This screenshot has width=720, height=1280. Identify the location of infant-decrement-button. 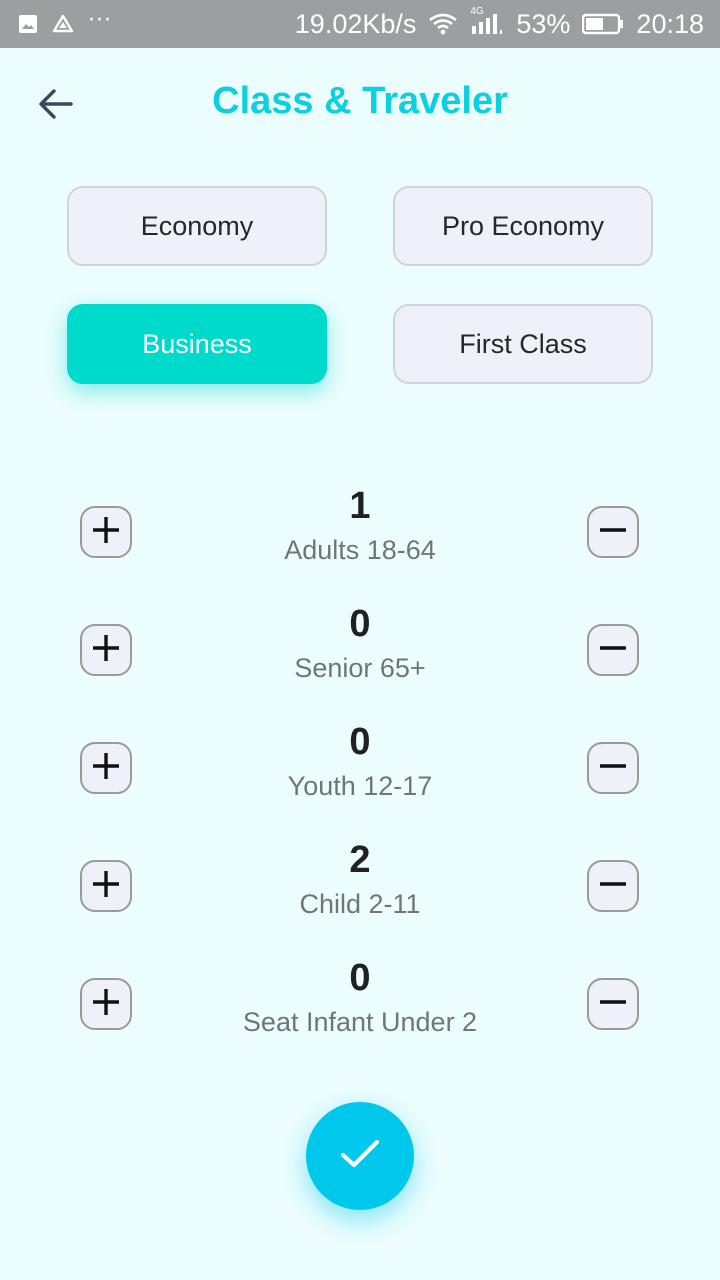
(613, 1004).